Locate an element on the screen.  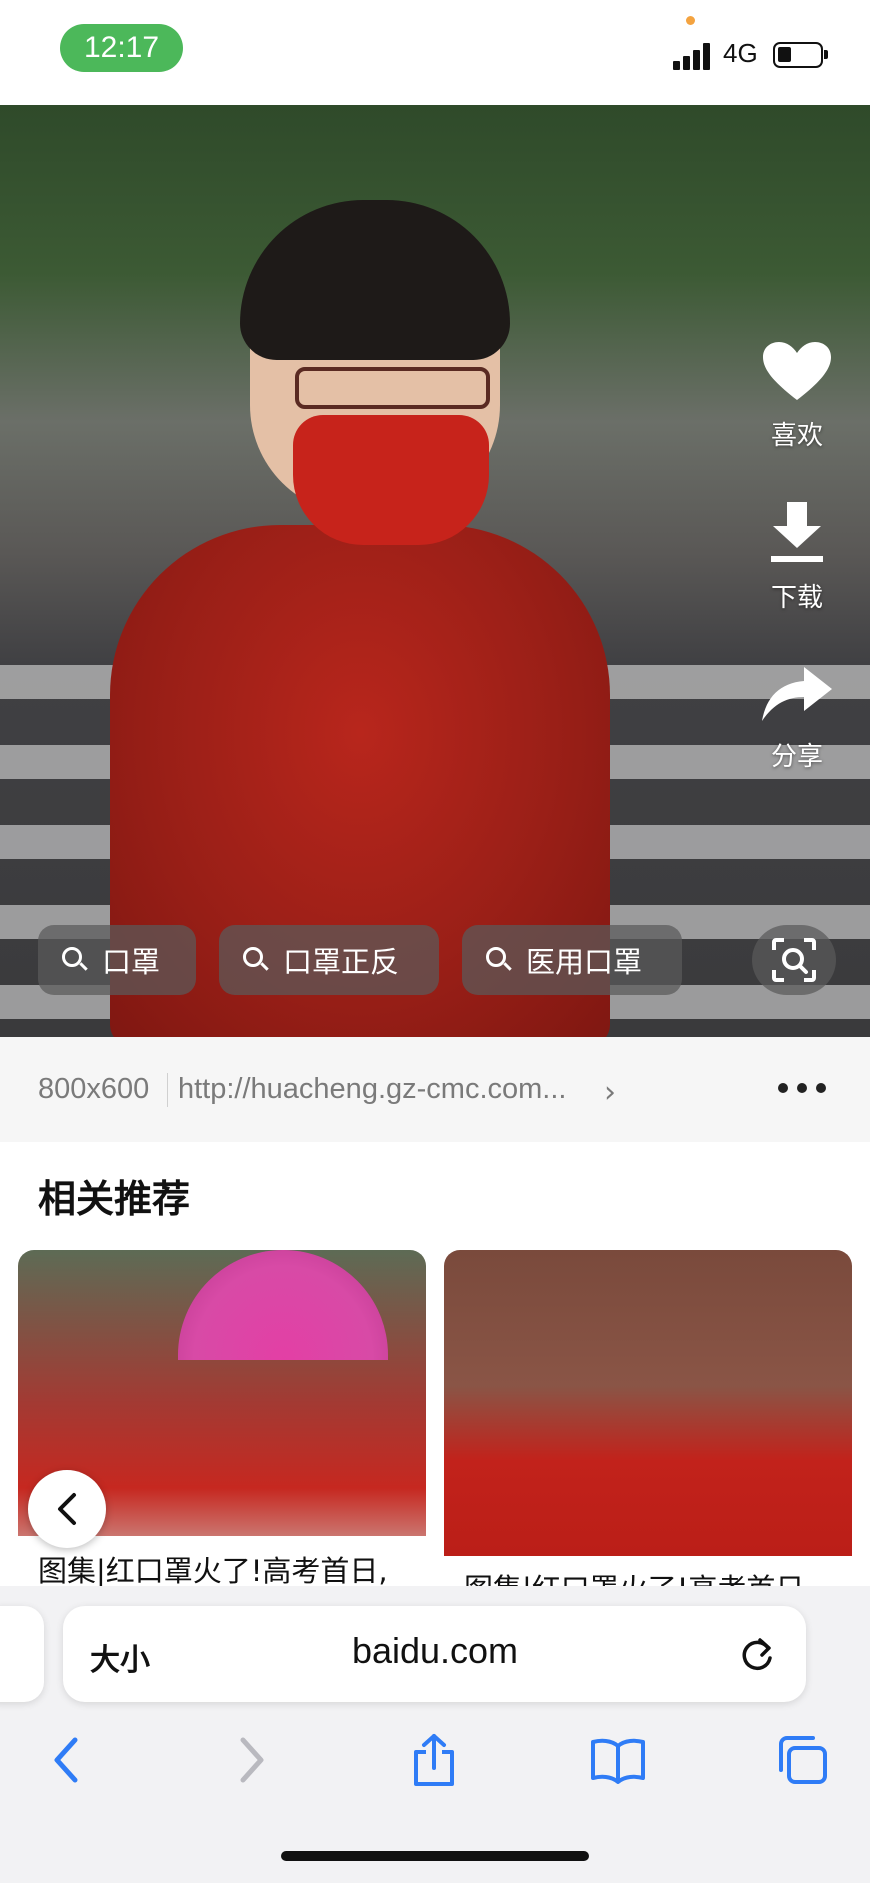
scan-lens-icon is located at coordinates (794, 960).